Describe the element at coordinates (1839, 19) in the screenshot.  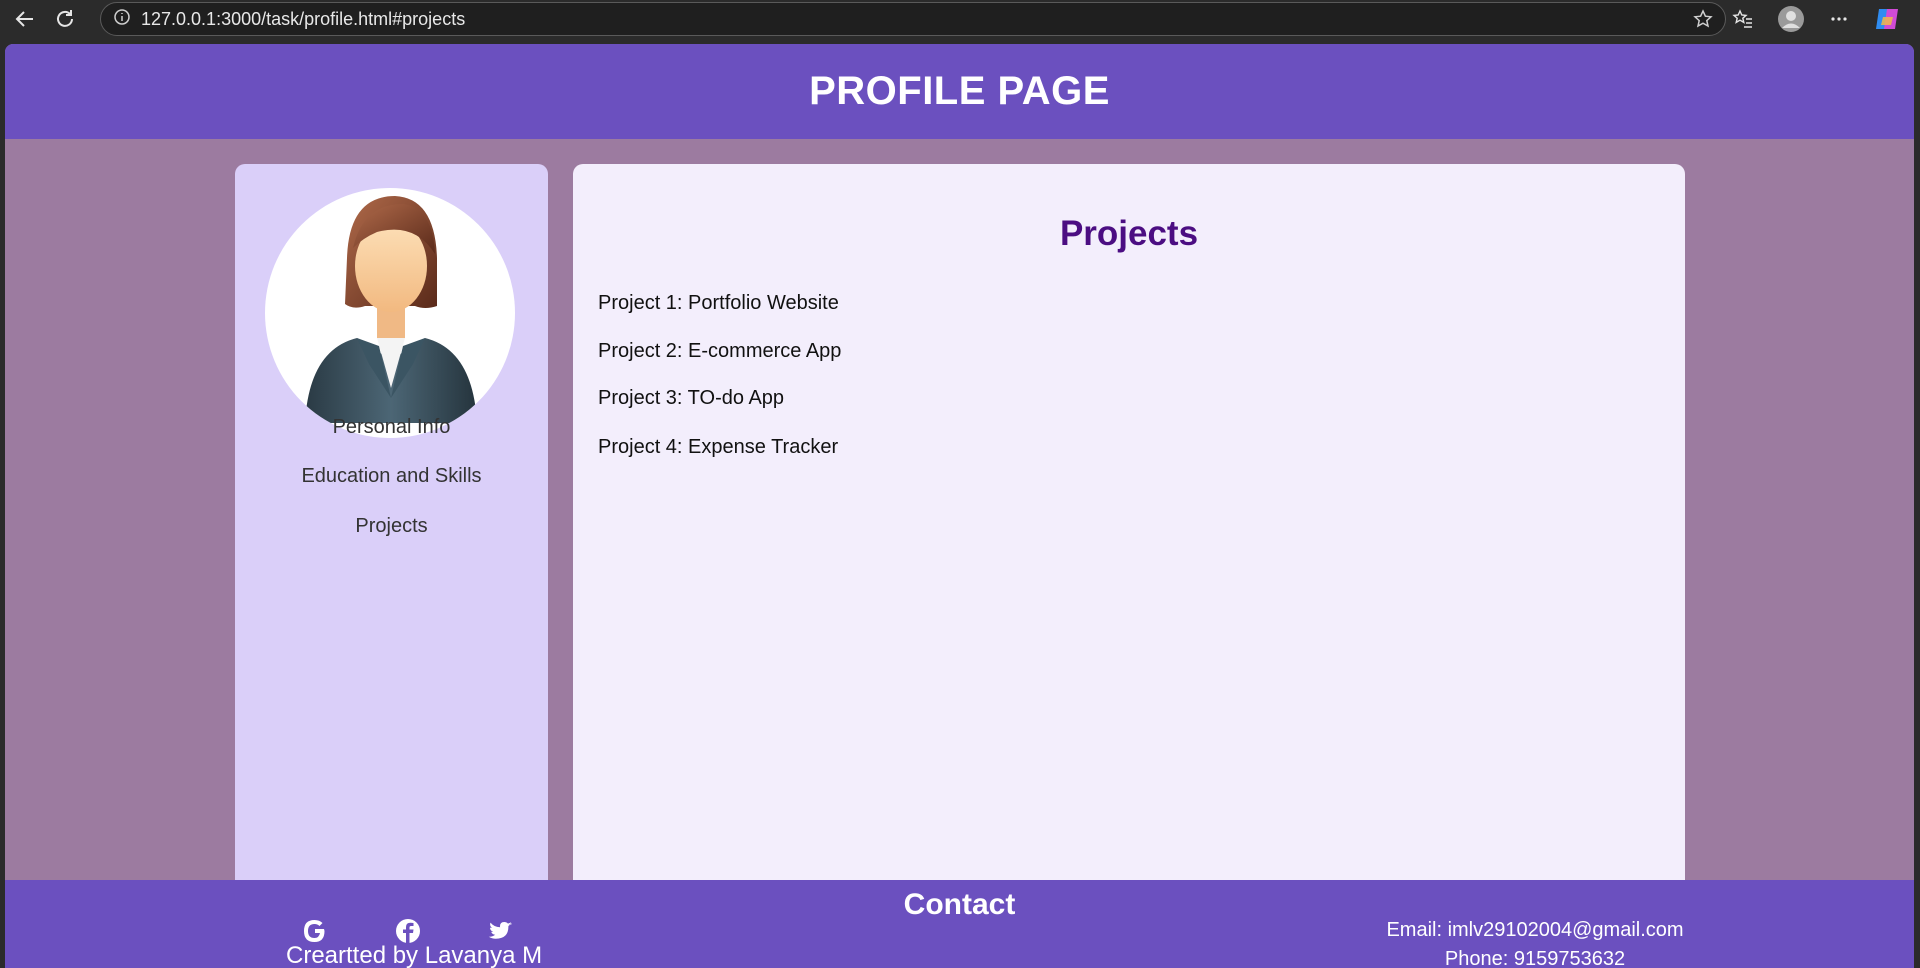
I see `more-icon` at that location.